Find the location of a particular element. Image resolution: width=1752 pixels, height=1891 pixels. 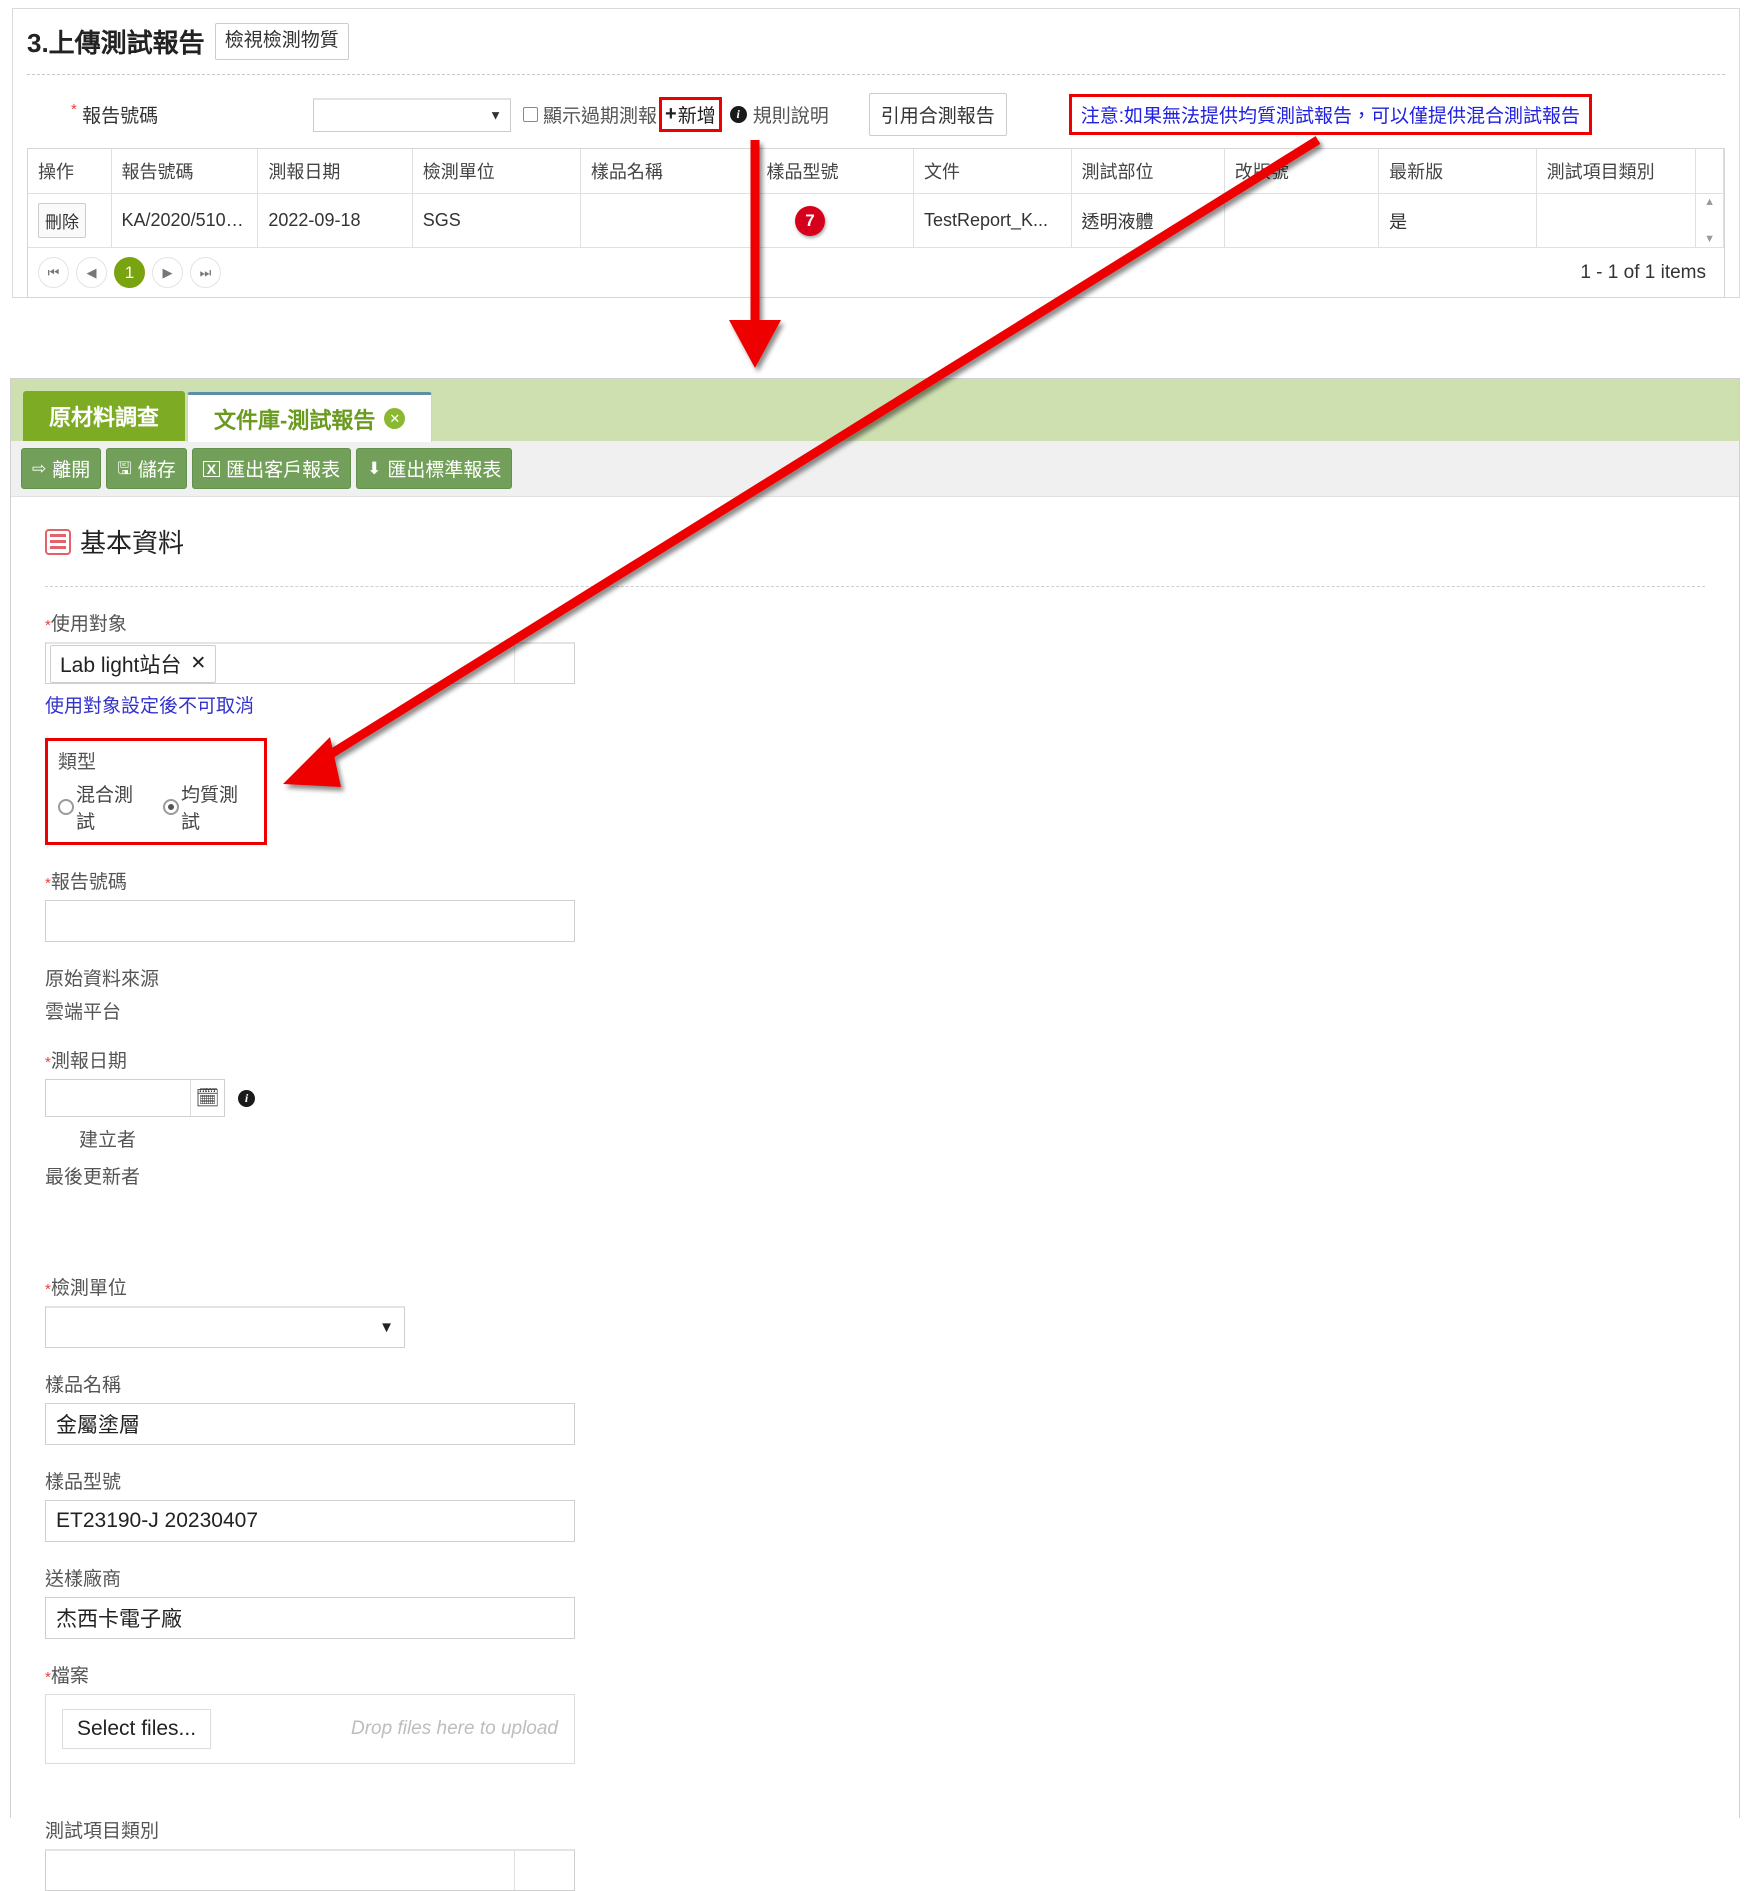

tab-document-library-test-report: 文件庫-測試報告 ✕ is located at coordinates (310, 417).